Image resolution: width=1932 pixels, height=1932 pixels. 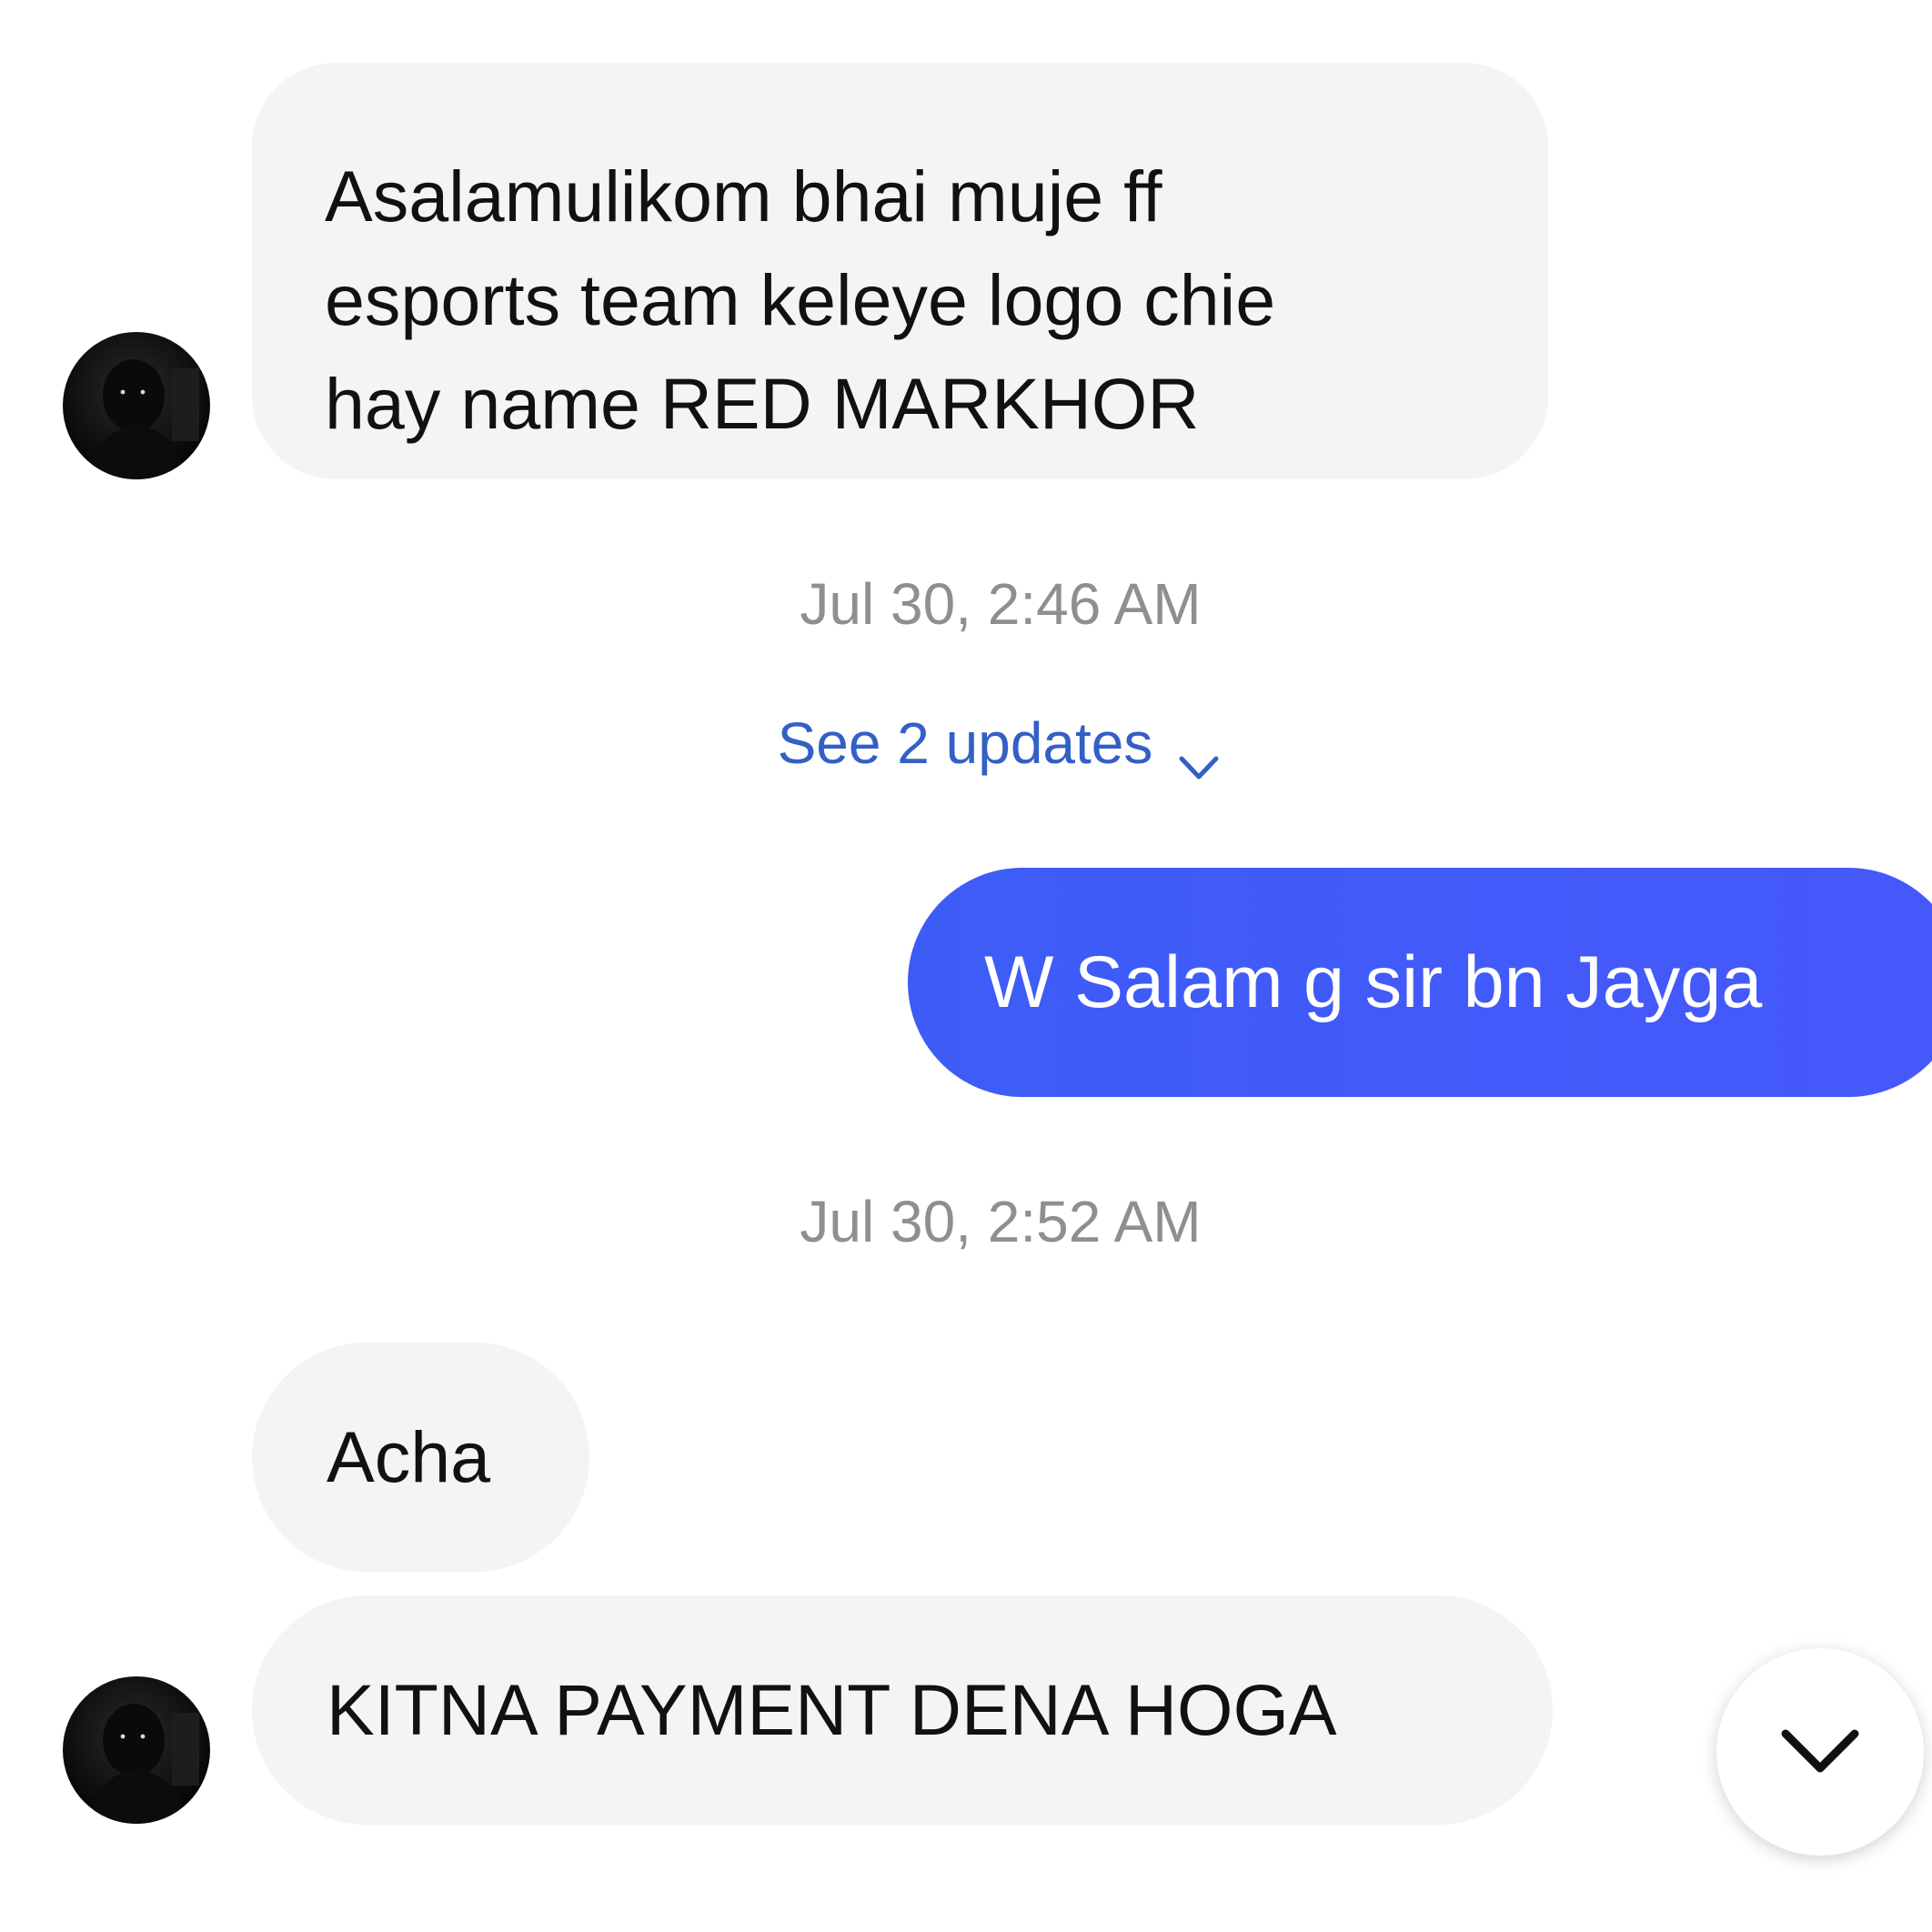 What do you see at coordinates (902, 1710) in the screenshot?
I see `incoming-message: KITNA PAYMENT DENA HOGA` at bounding box center [902, 1710].